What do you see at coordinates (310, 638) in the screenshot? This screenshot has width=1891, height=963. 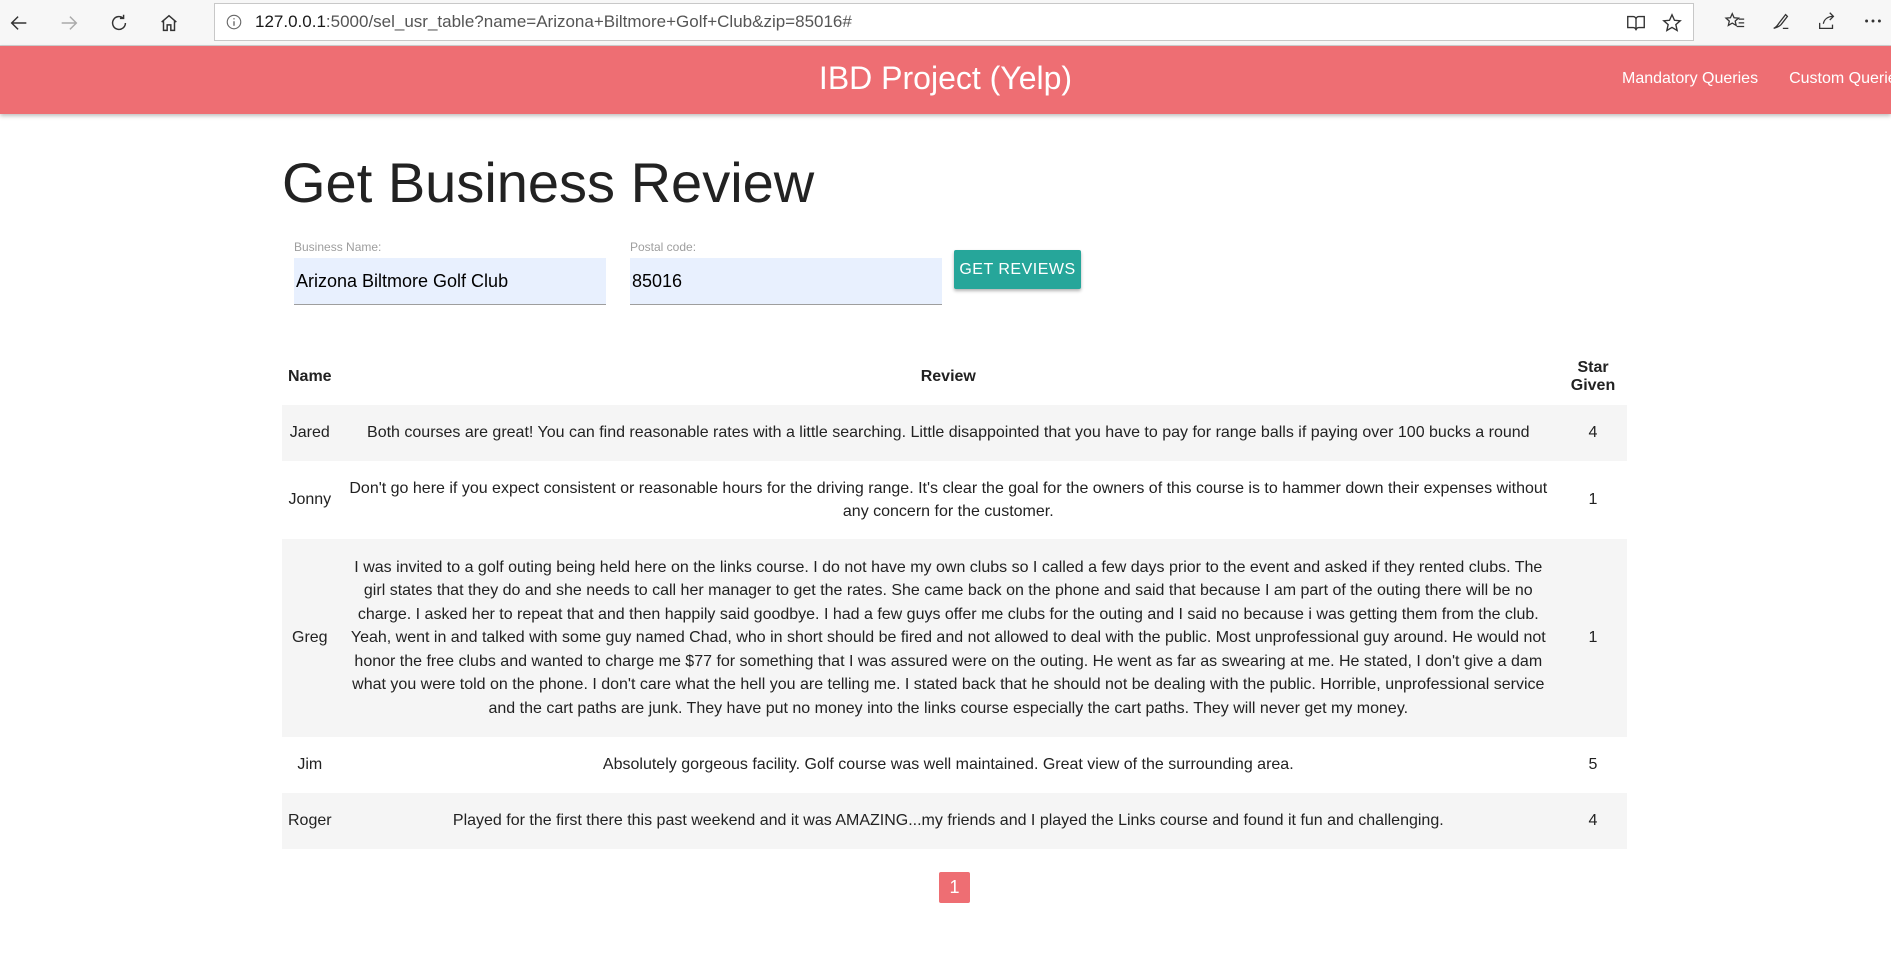 I see `reviewer-name: Greg` at bounding box center [310, 638].